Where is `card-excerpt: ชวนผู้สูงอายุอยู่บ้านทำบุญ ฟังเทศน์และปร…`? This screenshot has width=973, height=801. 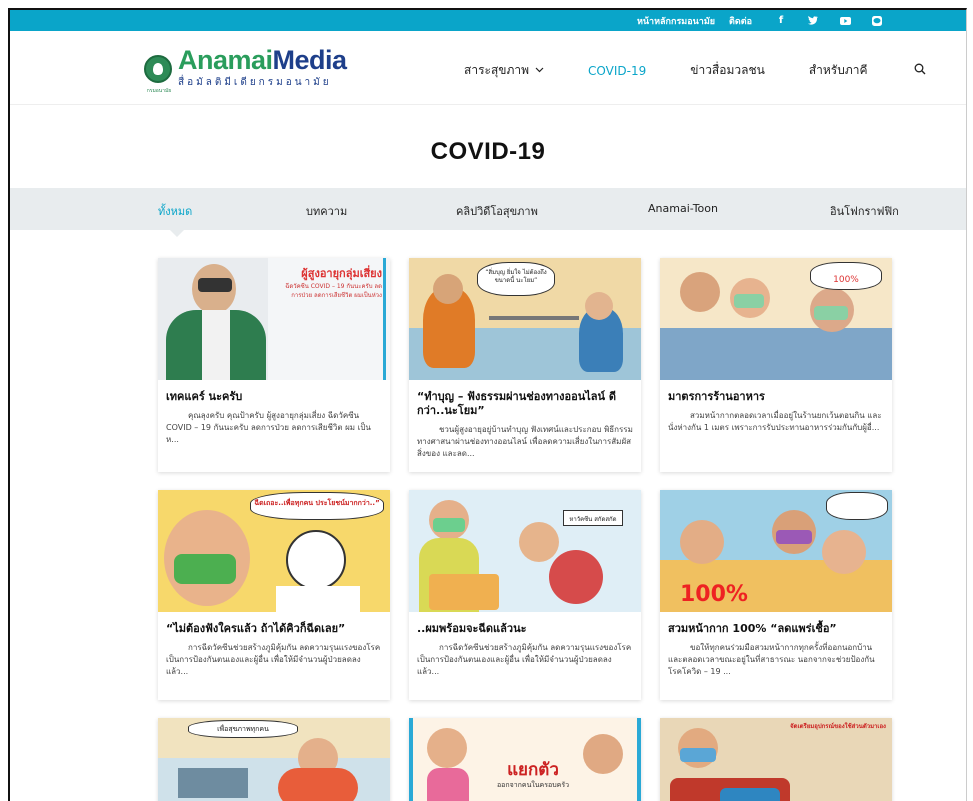 card-excerpt: ชวนผู้สูงอายุอยู่บ้านทำบุญ ฟังเทศน์และปร… is located at coordinates (525, 441).